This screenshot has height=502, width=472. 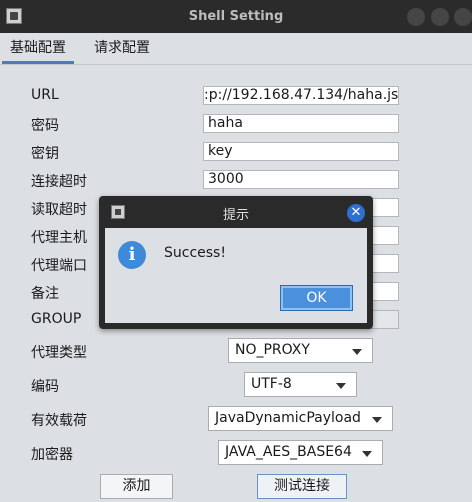 I want to click on password-field: haha, so click(x=301, y=123).